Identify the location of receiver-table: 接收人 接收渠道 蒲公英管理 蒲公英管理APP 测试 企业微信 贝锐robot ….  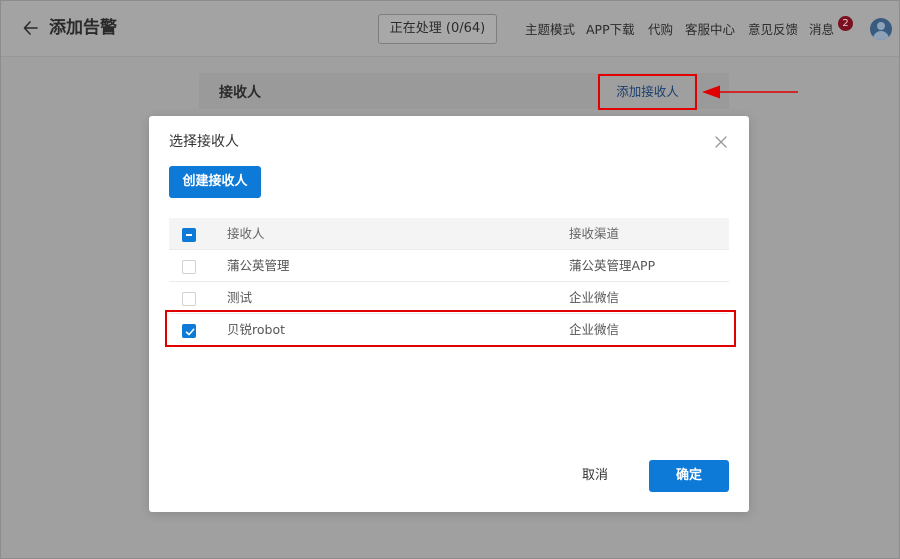
(449, 282).